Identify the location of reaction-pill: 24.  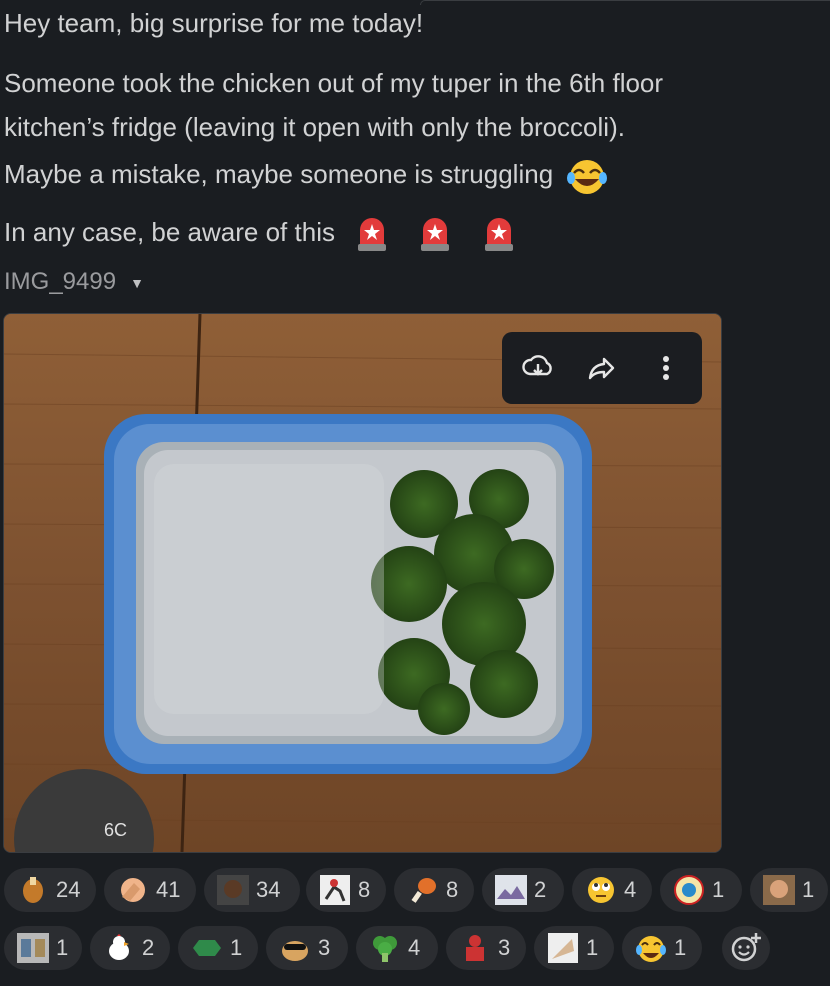
(50, 890).